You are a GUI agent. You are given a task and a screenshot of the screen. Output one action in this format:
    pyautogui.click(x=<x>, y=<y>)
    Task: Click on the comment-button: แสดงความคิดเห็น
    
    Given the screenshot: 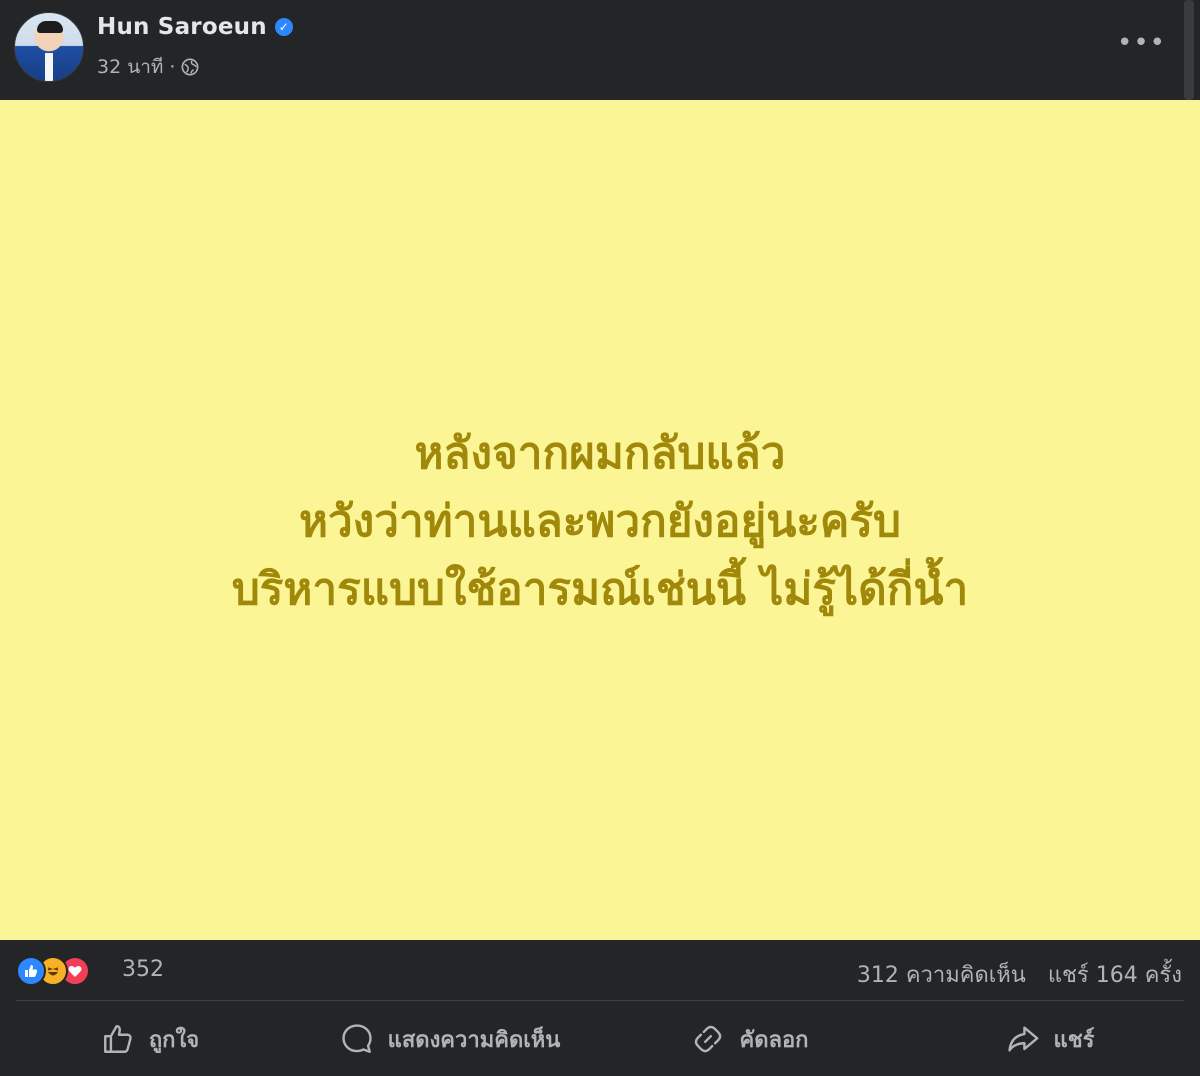 What is the action you would take?
    pyautogui.click(x=450, y=1039)
    